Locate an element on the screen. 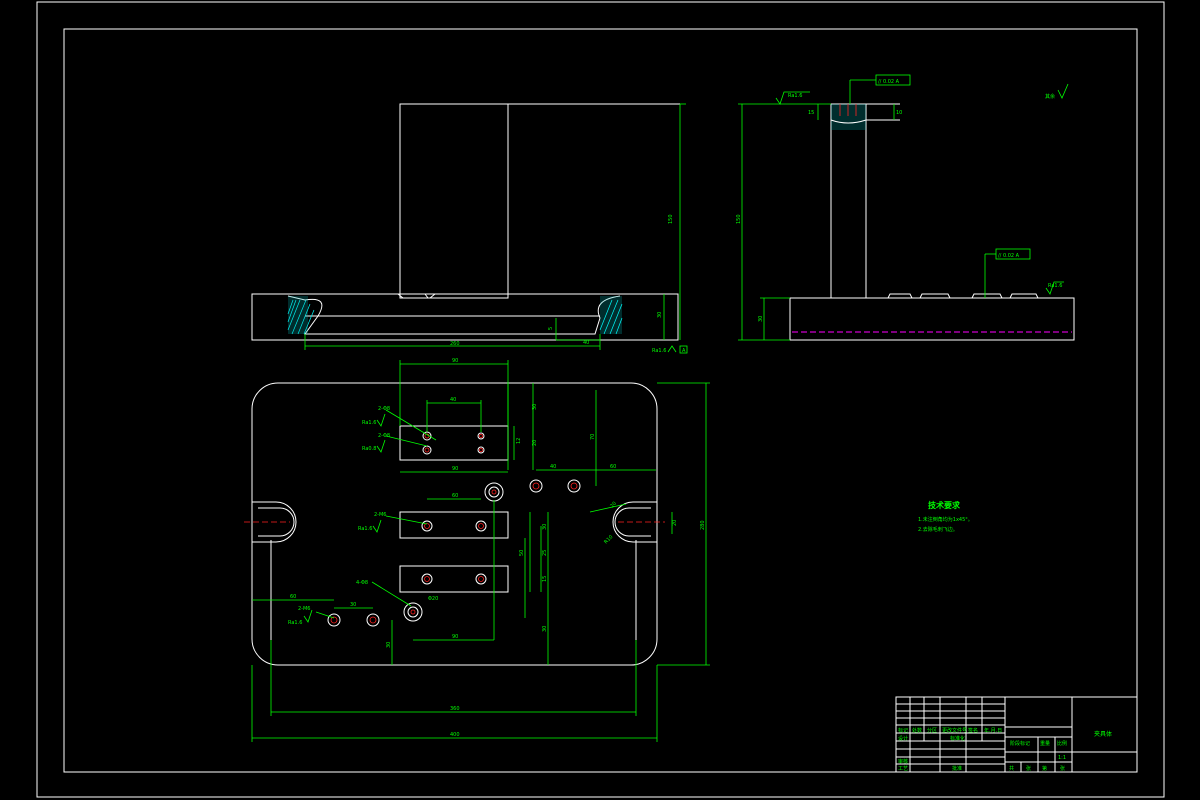 Image resolution: width=1200 pixels, height=800 pixels. roughness-plan-4: Ra1.6 is located at coordinates (295, 623).